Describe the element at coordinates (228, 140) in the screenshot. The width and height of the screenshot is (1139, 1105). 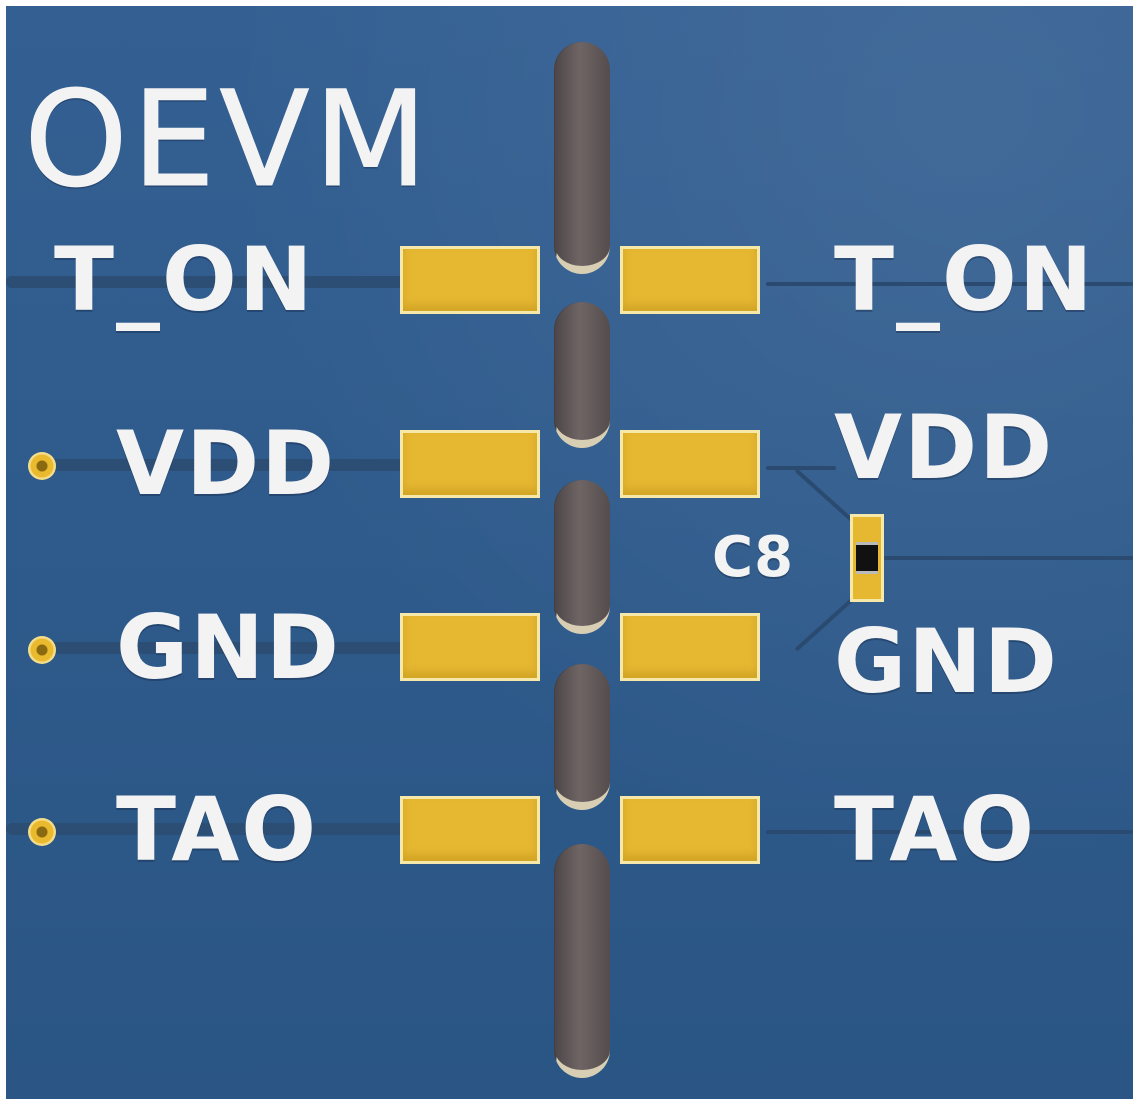
I see `board-title: OEVM` at that location.